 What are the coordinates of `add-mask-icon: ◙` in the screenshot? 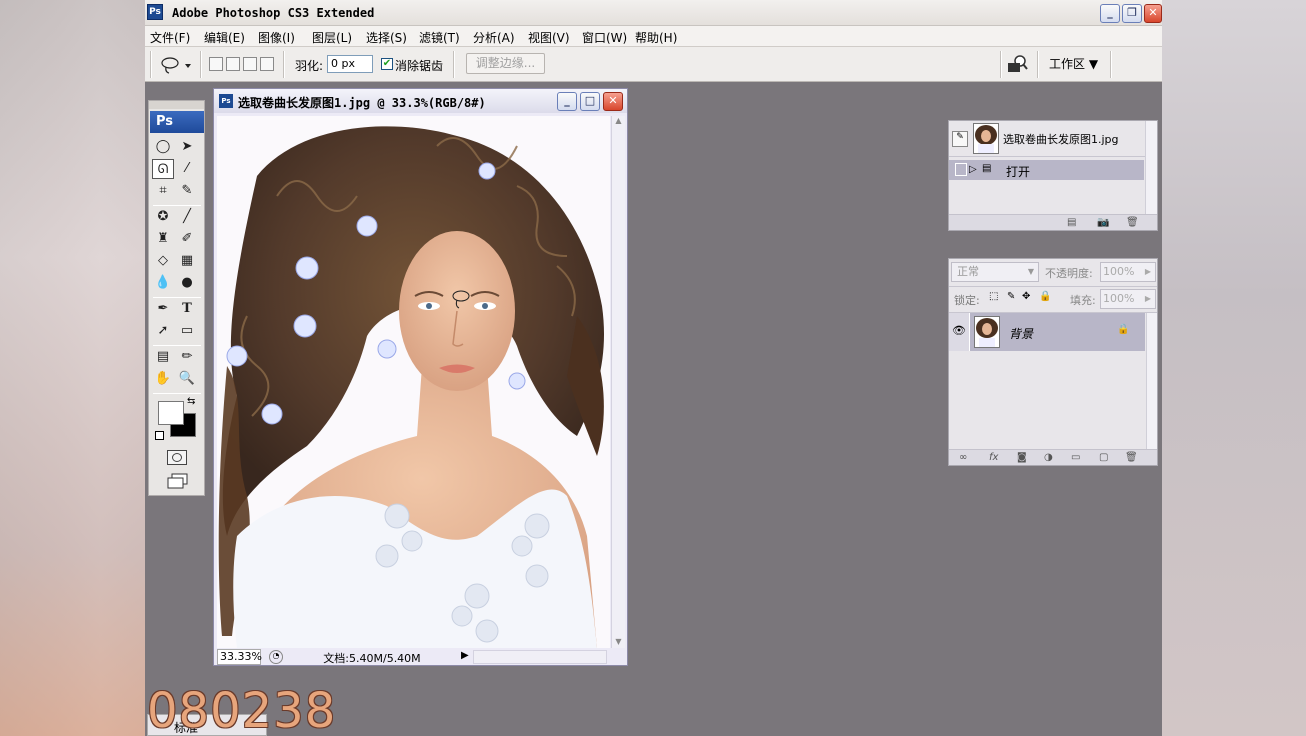 It's located at (1022, 457).